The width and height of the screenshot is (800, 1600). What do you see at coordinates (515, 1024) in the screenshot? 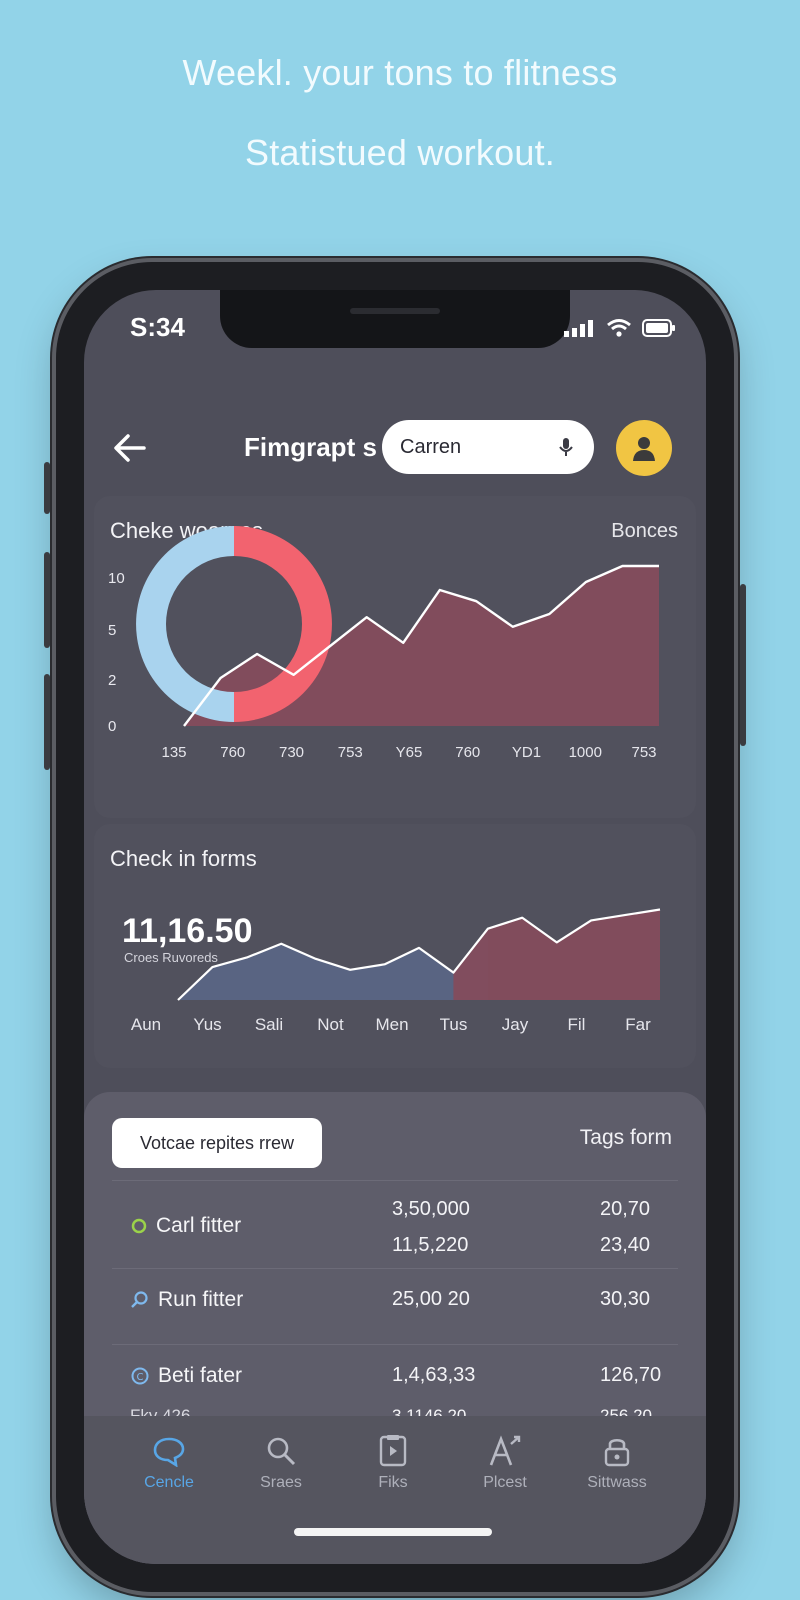
I see `x-tick-label: Jay` at bounding box center [515, 1024].